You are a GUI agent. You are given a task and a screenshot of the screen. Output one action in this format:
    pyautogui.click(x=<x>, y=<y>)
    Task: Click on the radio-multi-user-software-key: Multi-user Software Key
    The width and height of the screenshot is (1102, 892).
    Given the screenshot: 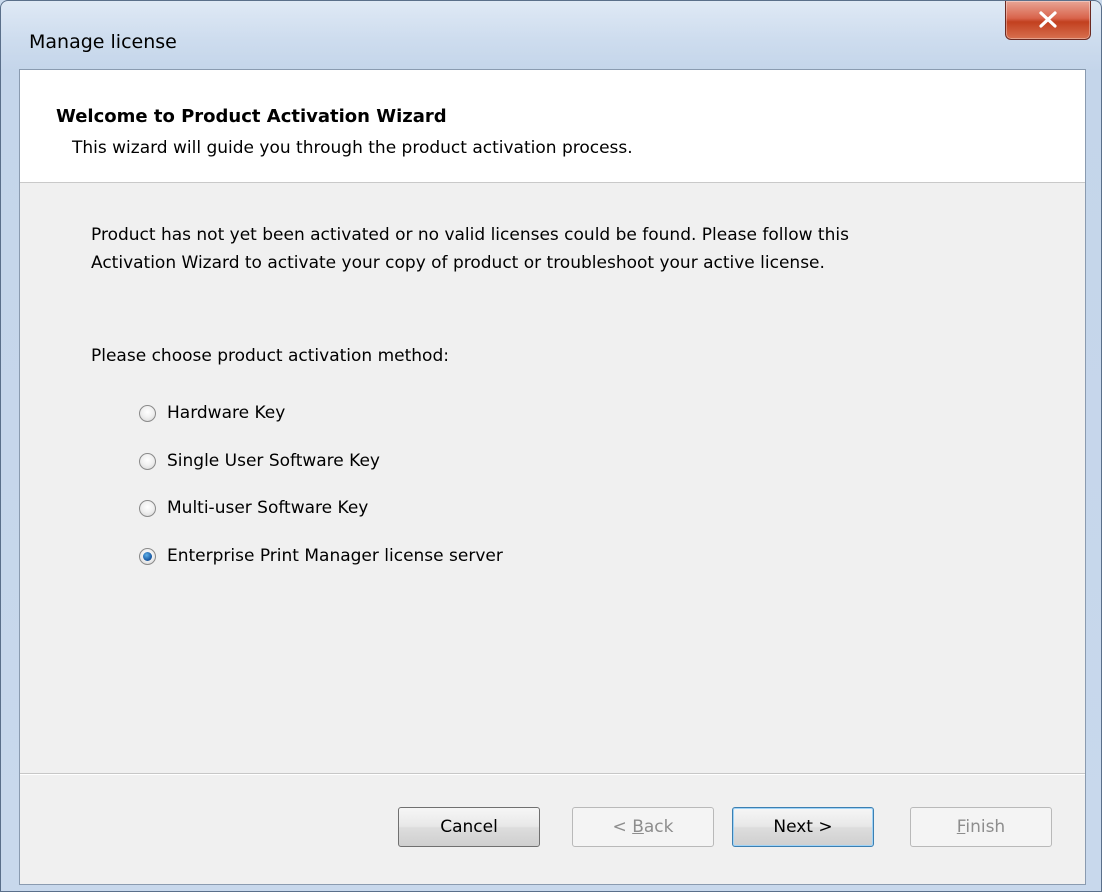 What is the action you would take?
    pyautogui.click(x=253, y=508)
    